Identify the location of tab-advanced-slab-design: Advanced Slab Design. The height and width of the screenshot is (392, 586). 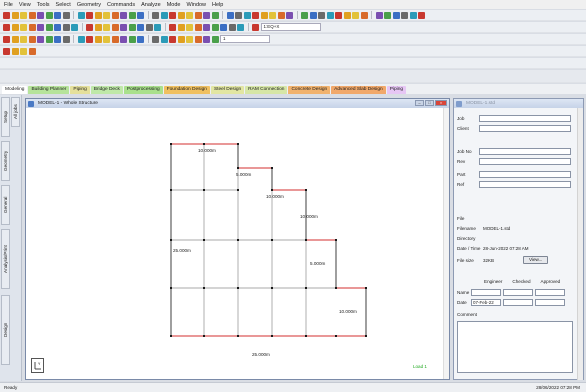
(358, 90).